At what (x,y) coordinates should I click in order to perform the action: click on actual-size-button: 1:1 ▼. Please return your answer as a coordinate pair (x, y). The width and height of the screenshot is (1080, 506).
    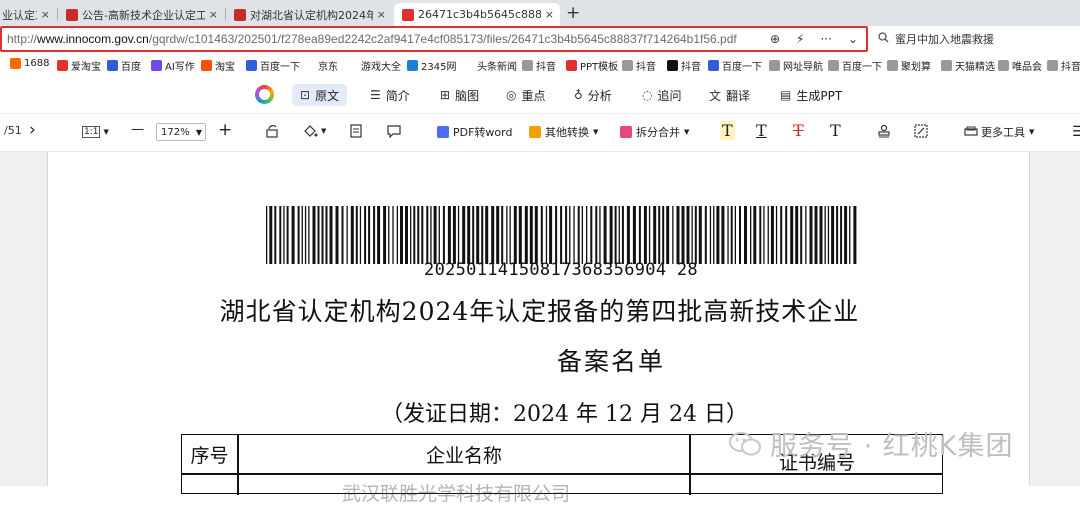
    Looking at the image, I should click on (95, 132).